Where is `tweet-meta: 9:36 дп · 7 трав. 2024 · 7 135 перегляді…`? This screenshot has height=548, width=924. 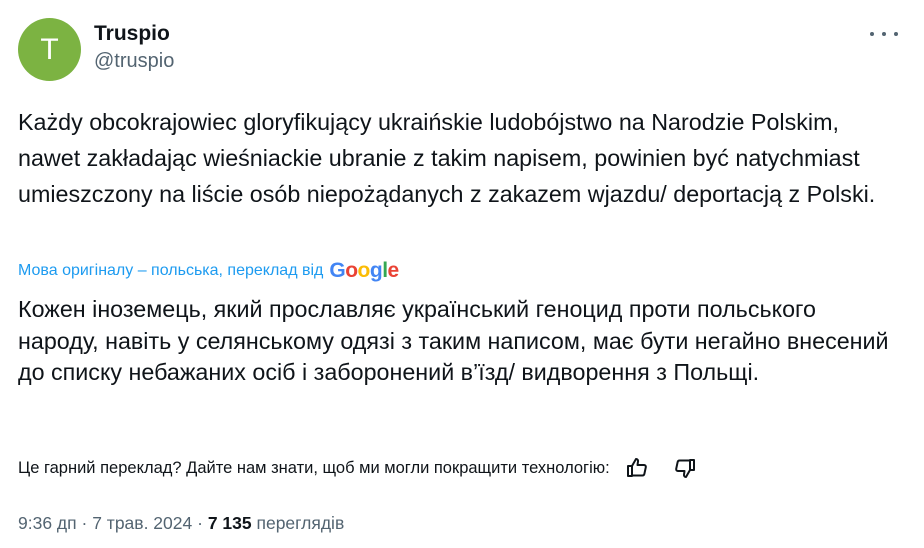
tweet-meta: 9:36 дп · 7 трав. 2024 · 7 135 перегляді… is located at coordinates (181, 523).